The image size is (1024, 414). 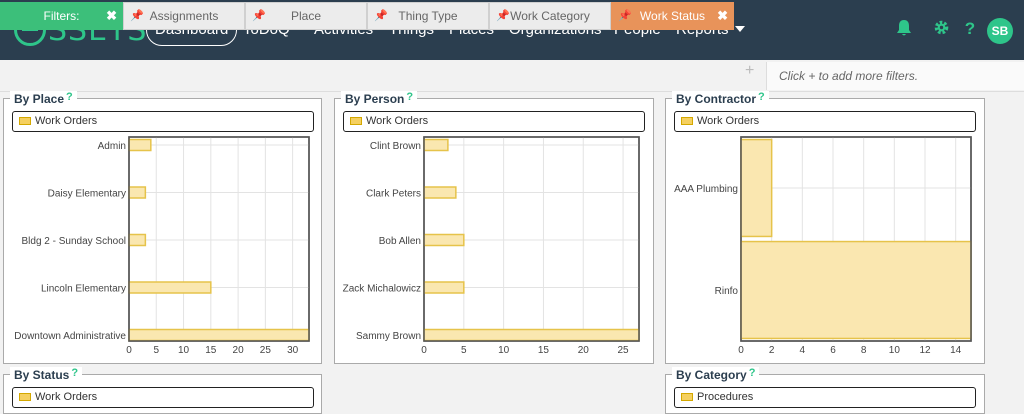 I want to click on filter-chip-label: Thing Type, so click(x=428, y=16).